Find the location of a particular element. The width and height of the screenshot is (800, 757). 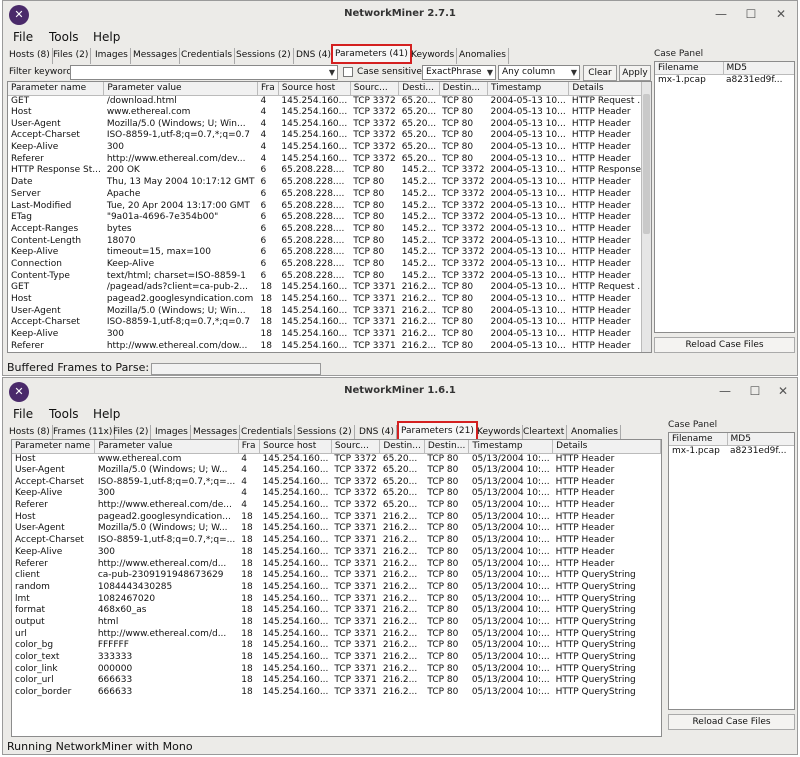

apply-button: Apply is located at coordinates (635, 73).